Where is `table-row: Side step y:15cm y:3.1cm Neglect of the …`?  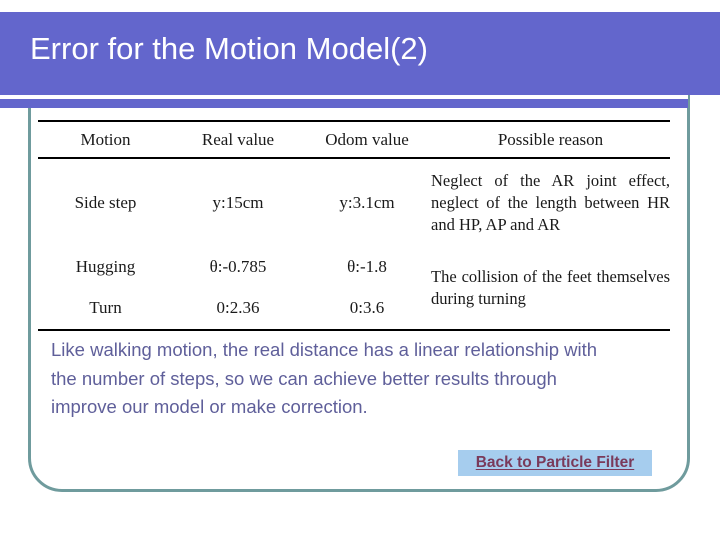
table-row: Side step y:15cm y:3.1cm Neglect of the … is located at coordinates (354, 203).